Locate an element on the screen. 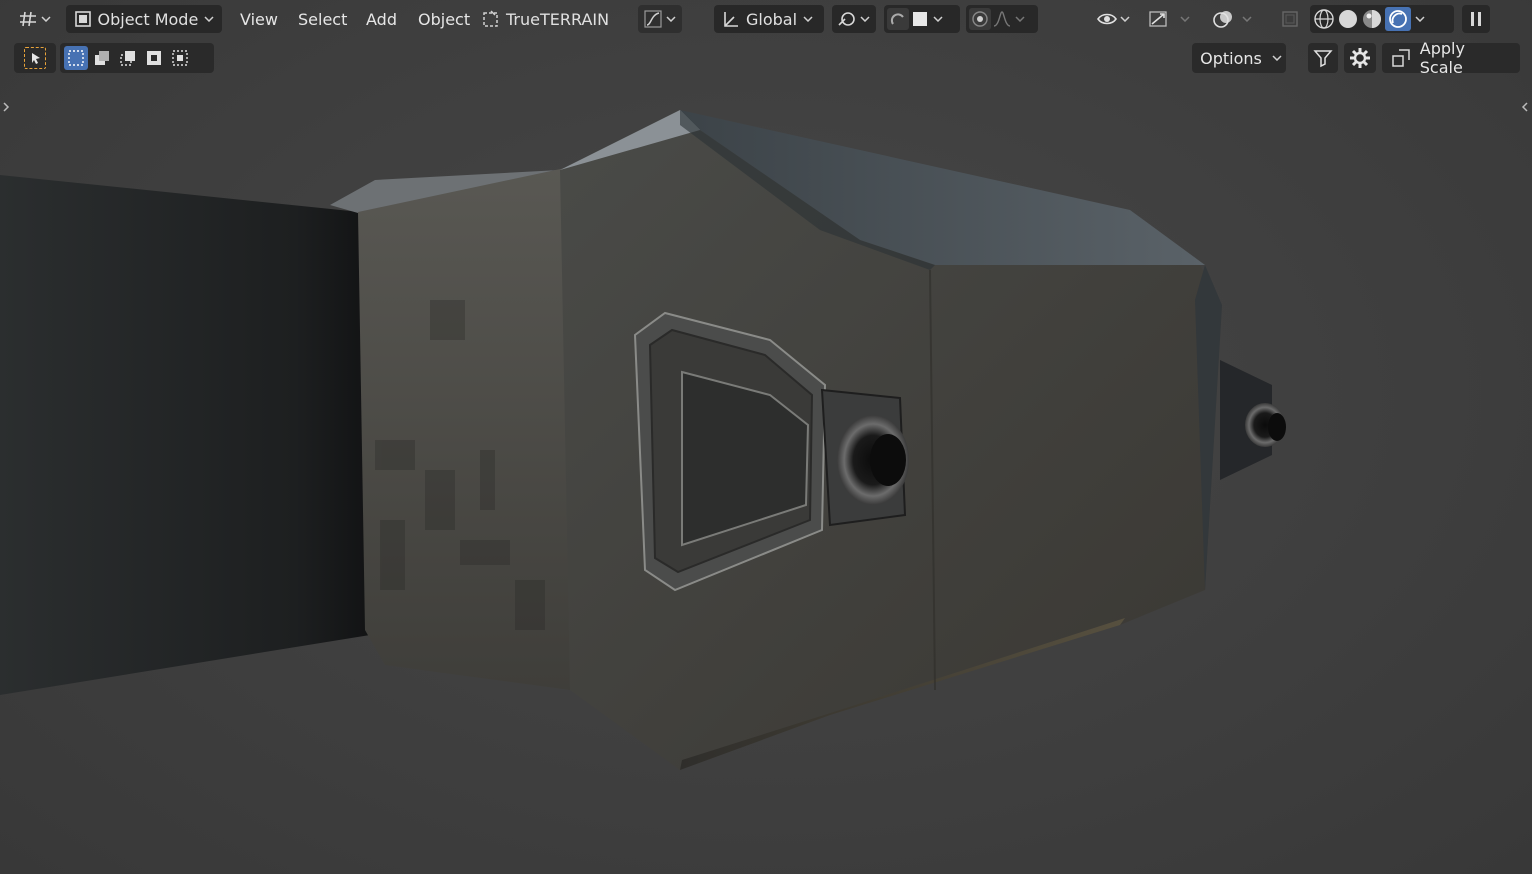 Image resolution: width=1532 pixels, height=874 pixels. menu-select: Select is located at coordinates (322, 19).